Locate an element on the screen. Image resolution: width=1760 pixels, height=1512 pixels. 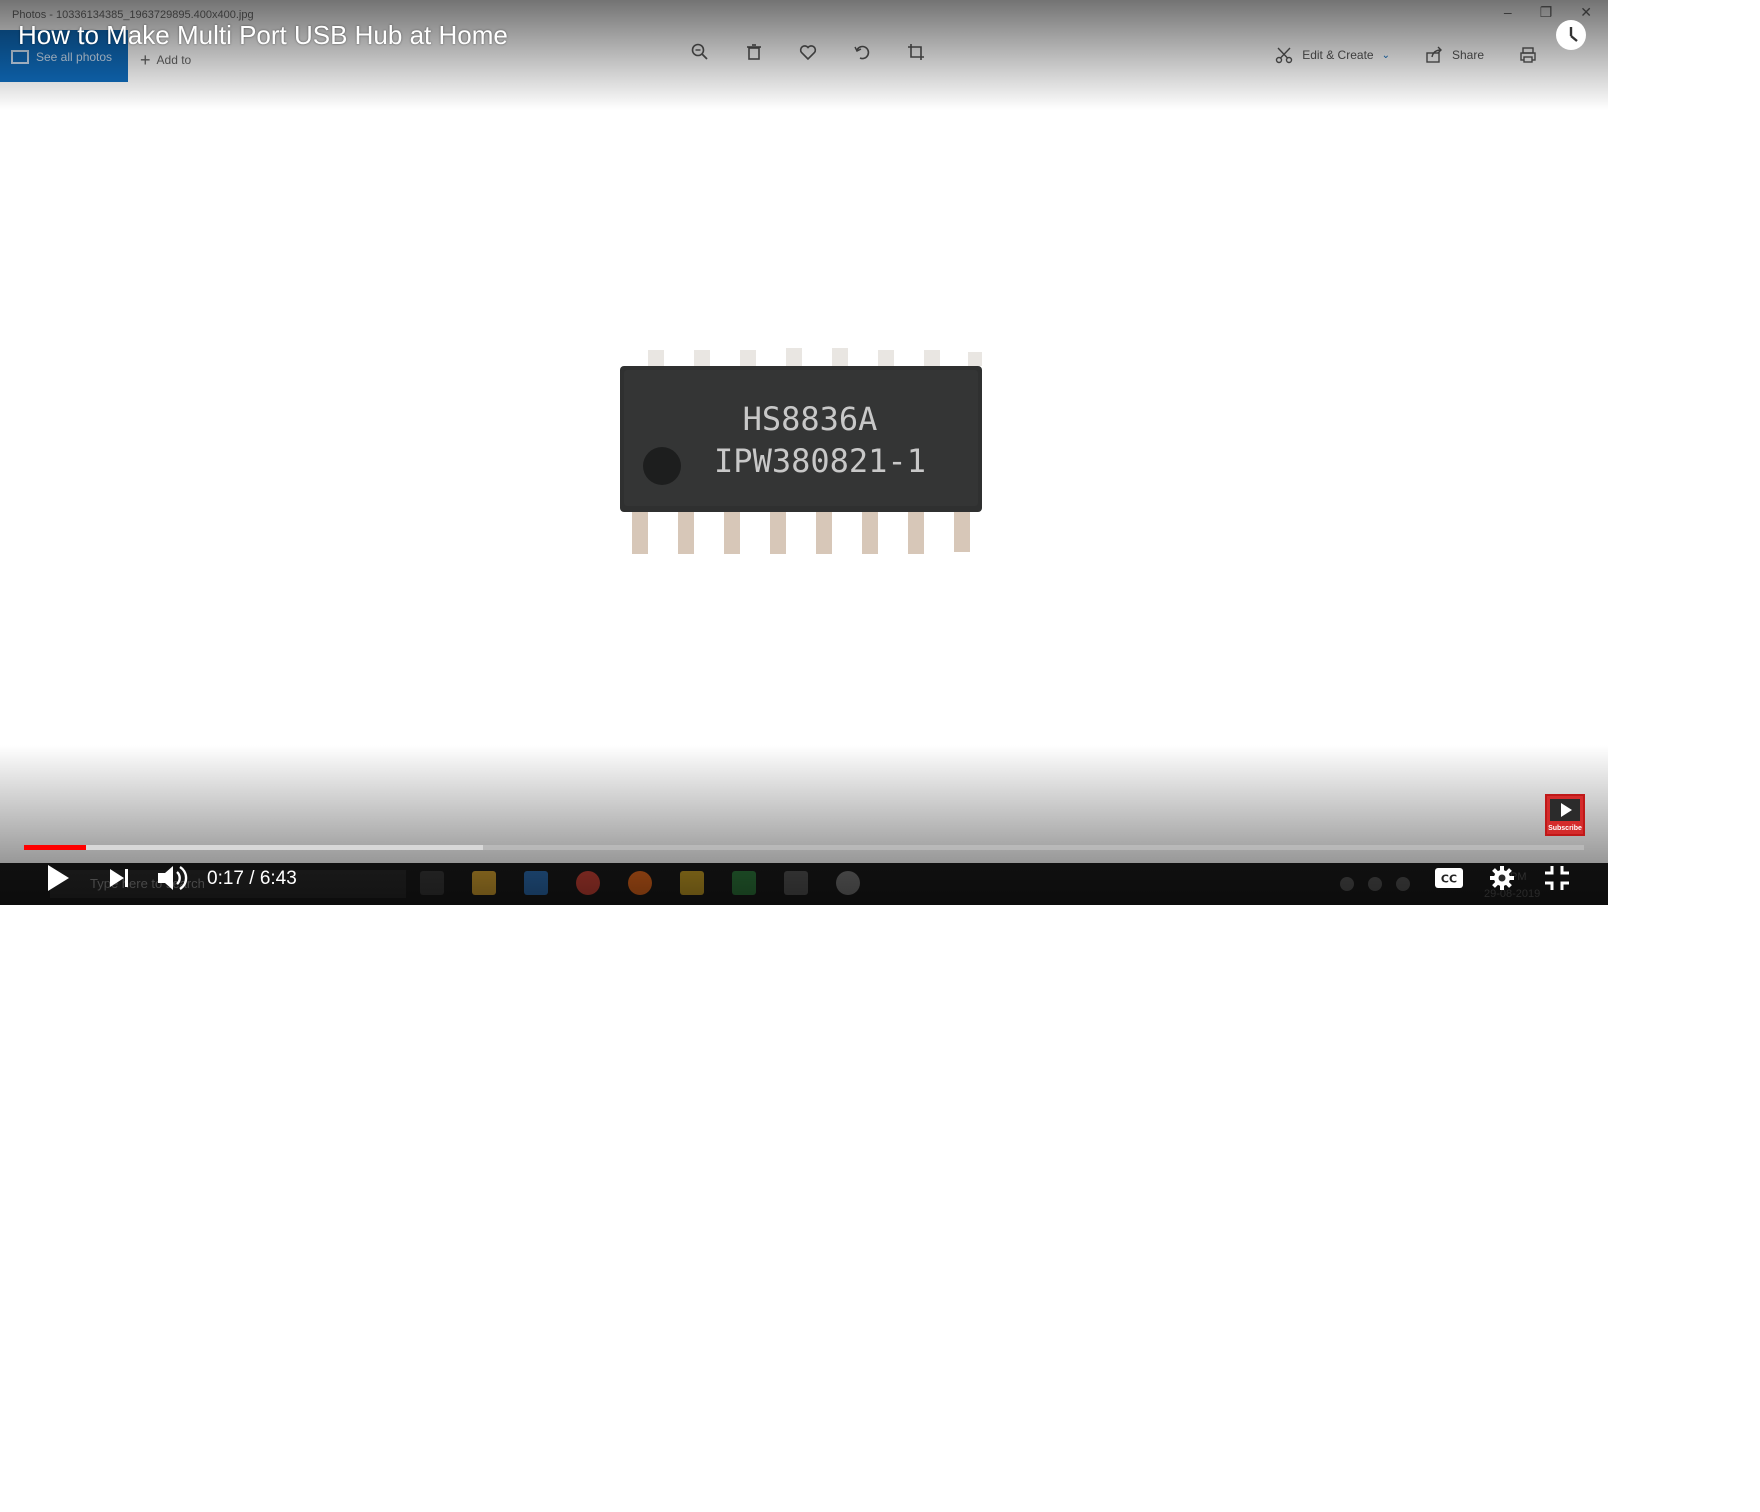
clock-icon is located at coordinates (1573, 34).